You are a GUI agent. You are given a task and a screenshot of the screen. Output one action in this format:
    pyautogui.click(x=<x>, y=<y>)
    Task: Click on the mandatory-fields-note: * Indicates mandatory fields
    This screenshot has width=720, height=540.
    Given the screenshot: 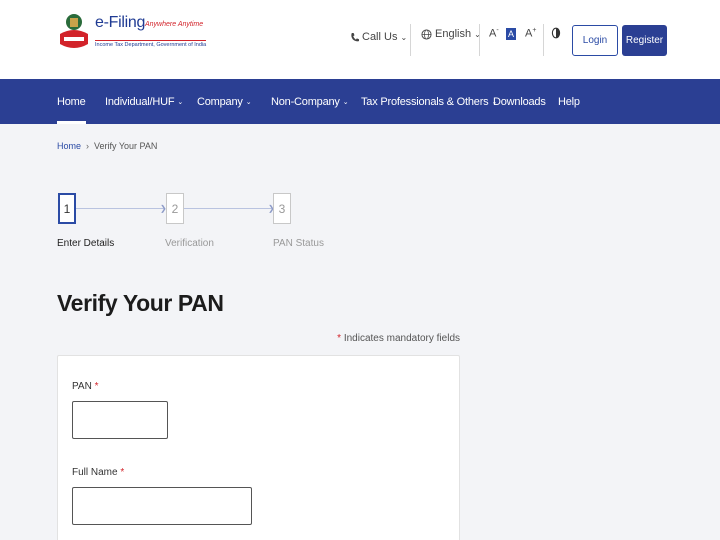 What is the action you would take?
    pyautogui.click(x=398, y=338)
    